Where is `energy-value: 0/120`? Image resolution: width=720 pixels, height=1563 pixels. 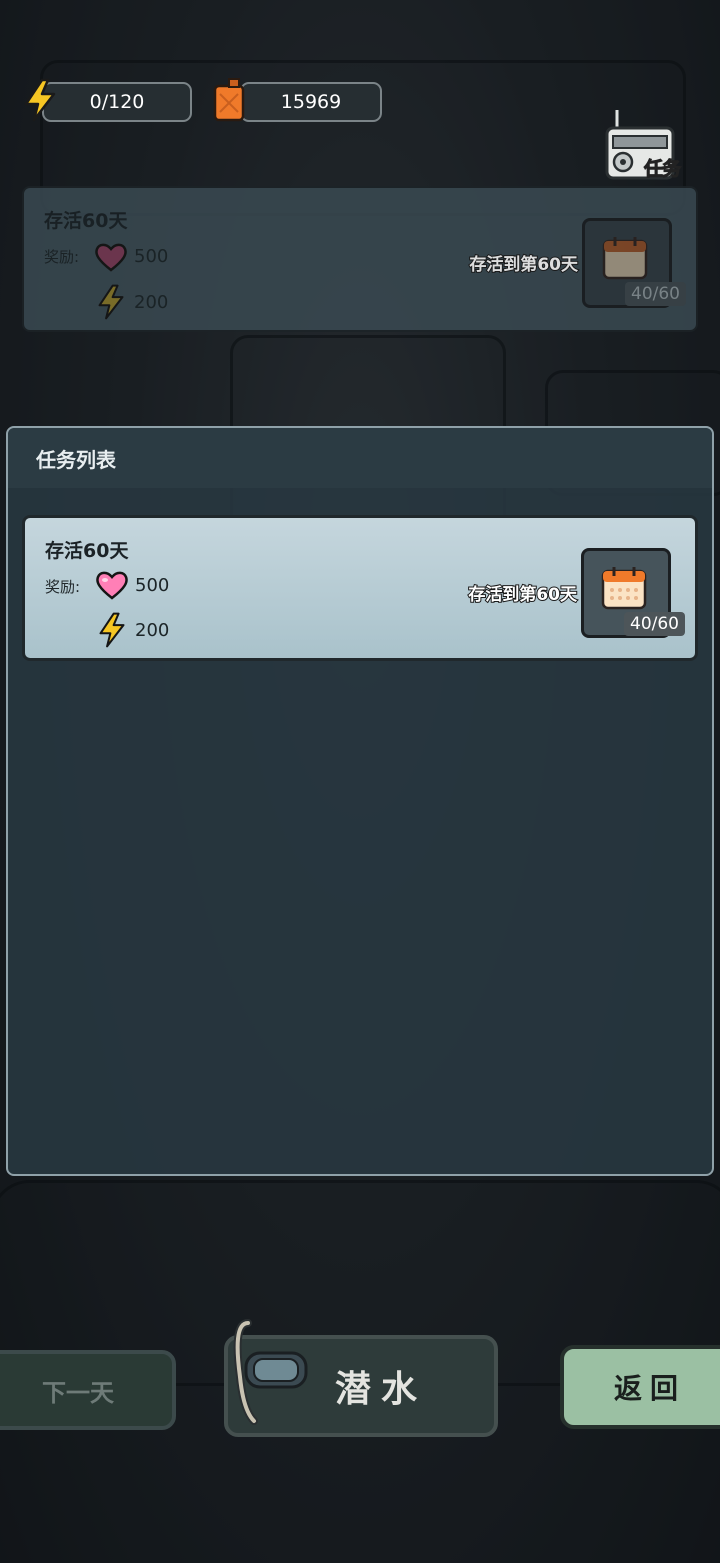 energy-value: 0/120 is located at coordinates (117, 102).